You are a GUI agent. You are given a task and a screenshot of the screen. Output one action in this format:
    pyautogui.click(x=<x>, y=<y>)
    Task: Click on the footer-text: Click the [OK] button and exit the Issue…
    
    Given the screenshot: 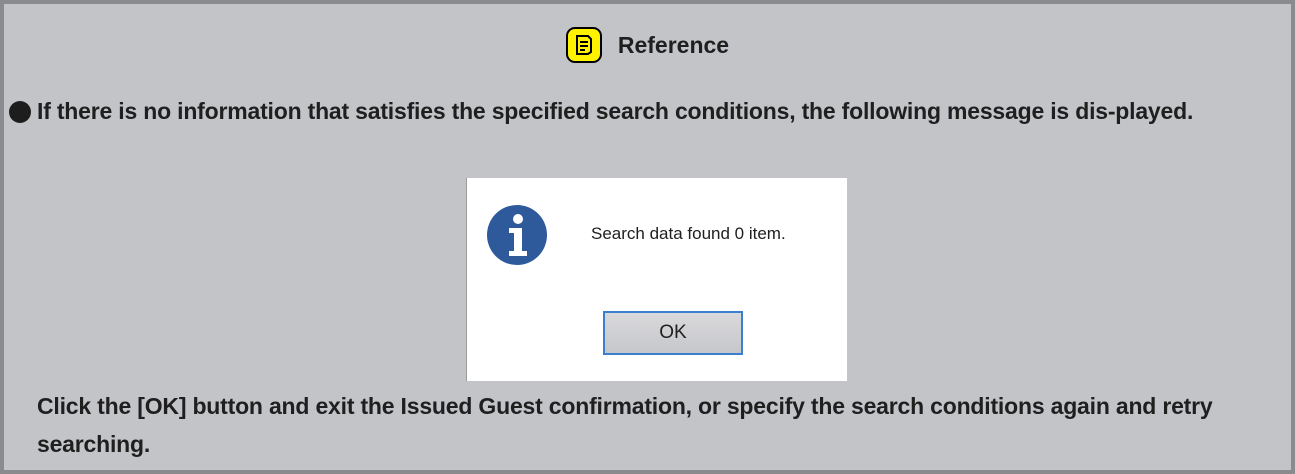 What is the action you would take?
    pyautogui.click(x=625, y=425)
    